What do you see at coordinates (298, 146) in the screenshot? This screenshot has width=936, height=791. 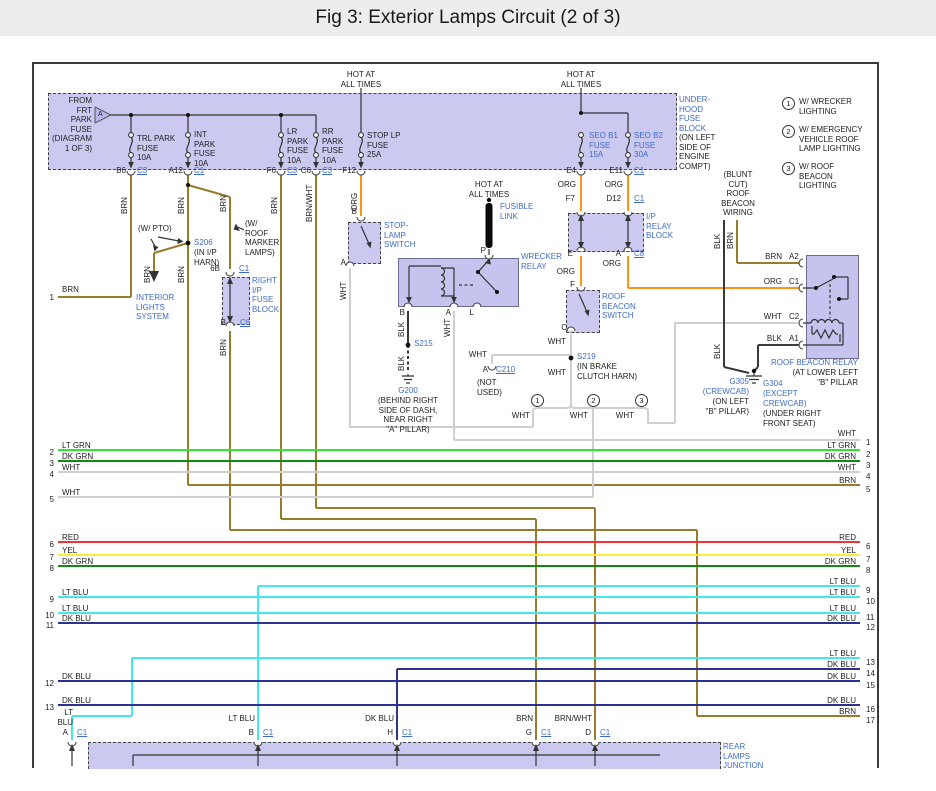 I see `fuse-label-lr-park: LR PARK FUSE 10A` at bounding box center [298, 146].